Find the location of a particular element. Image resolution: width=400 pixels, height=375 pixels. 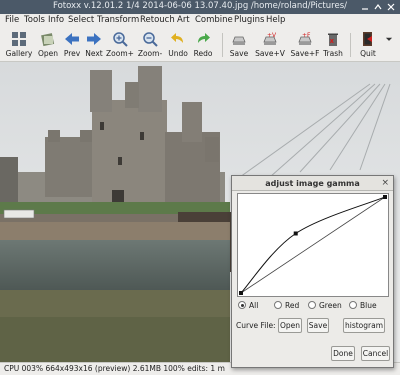

channel-selector: All Red Green Blue is located at coordinates (313, 307).